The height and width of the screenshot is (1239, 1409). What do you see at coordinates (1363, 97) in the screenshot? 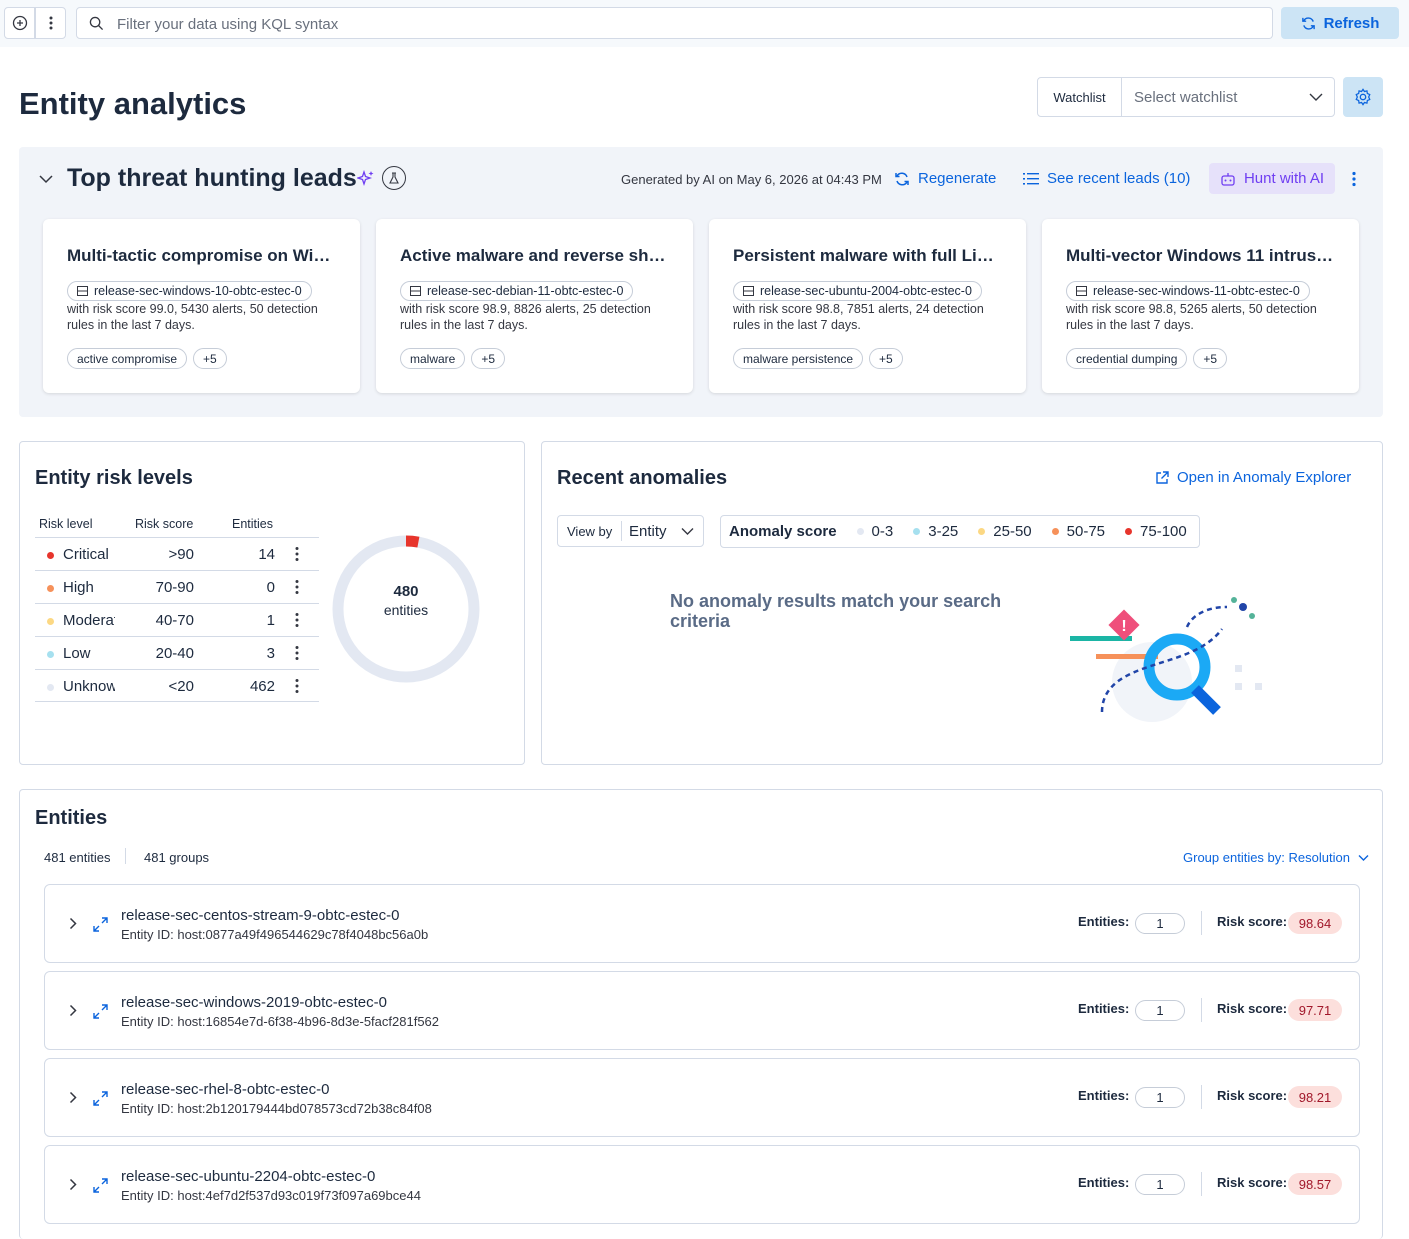
I see `settings-button` at bounding box center [1363, 97].